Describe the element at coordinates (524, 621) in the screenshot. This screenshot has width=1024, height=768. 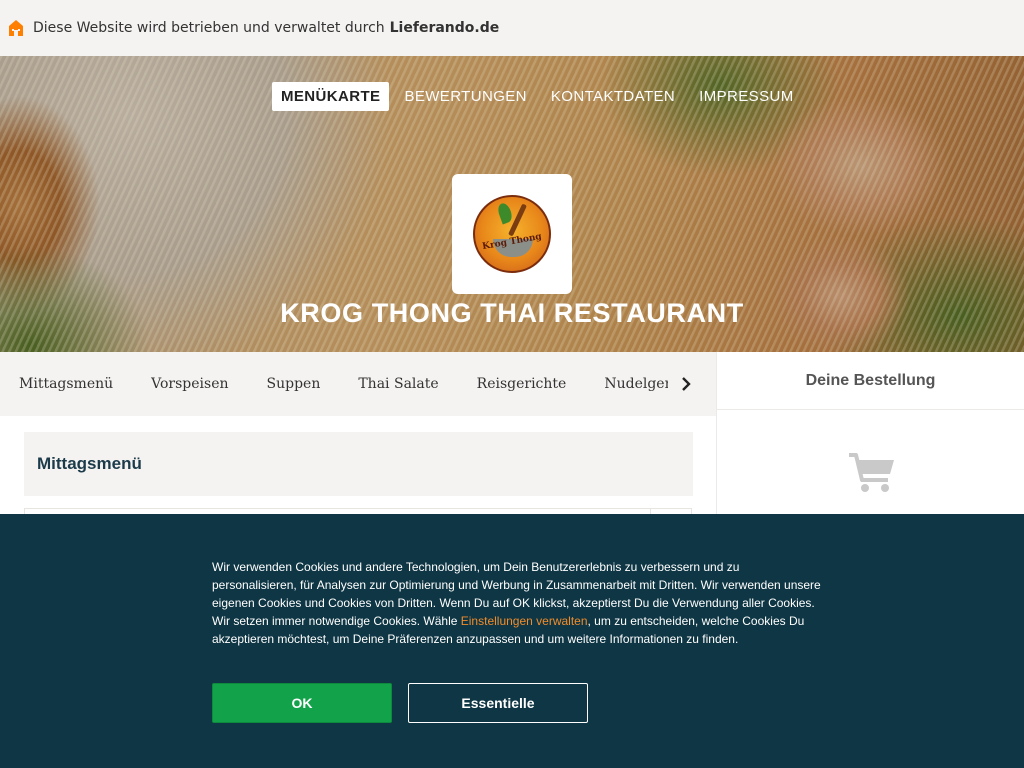
I see `cookie-settings-link: Einstellungen verwalten` at that location.